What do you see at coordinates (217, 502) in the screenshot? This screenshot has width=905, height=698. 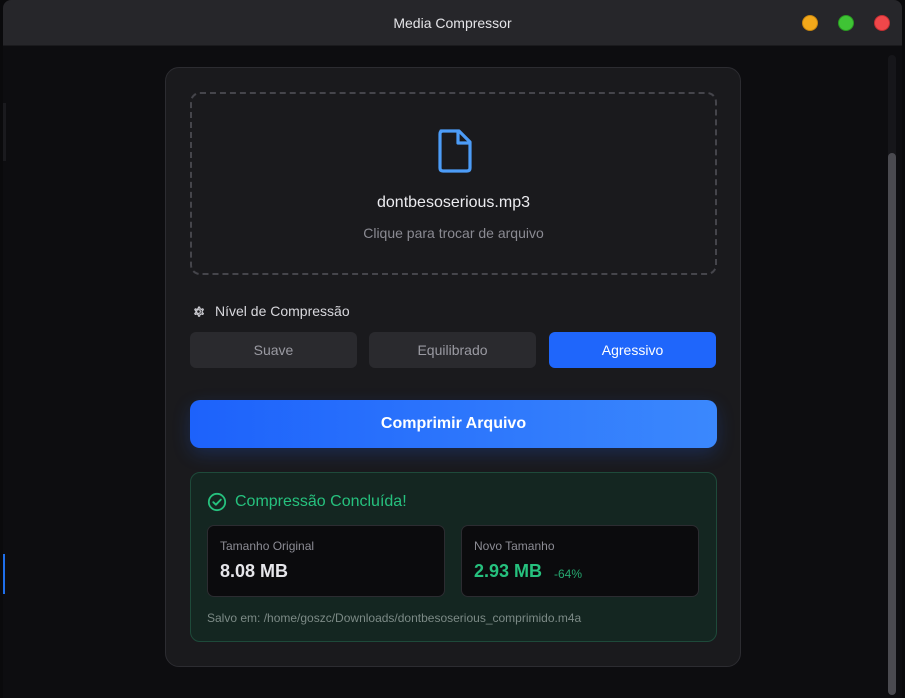 I see `check-circle-icon` at bounding box center [217, 502].